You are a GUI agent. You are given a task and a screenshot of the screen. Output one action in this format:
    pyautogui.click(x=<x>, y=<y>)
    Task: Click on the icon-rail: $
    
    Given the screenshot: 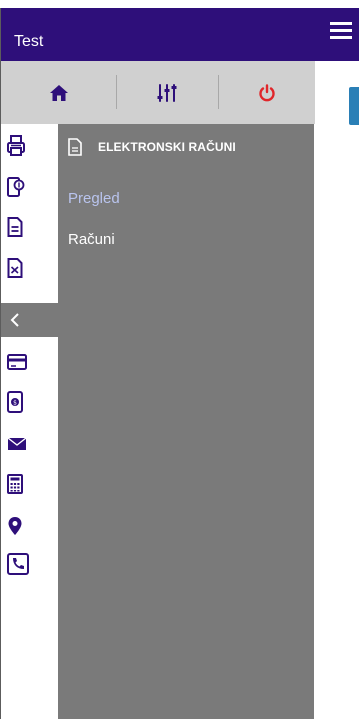 What is the action you would take?
    pyautogui.click(x=29, y=421)
    